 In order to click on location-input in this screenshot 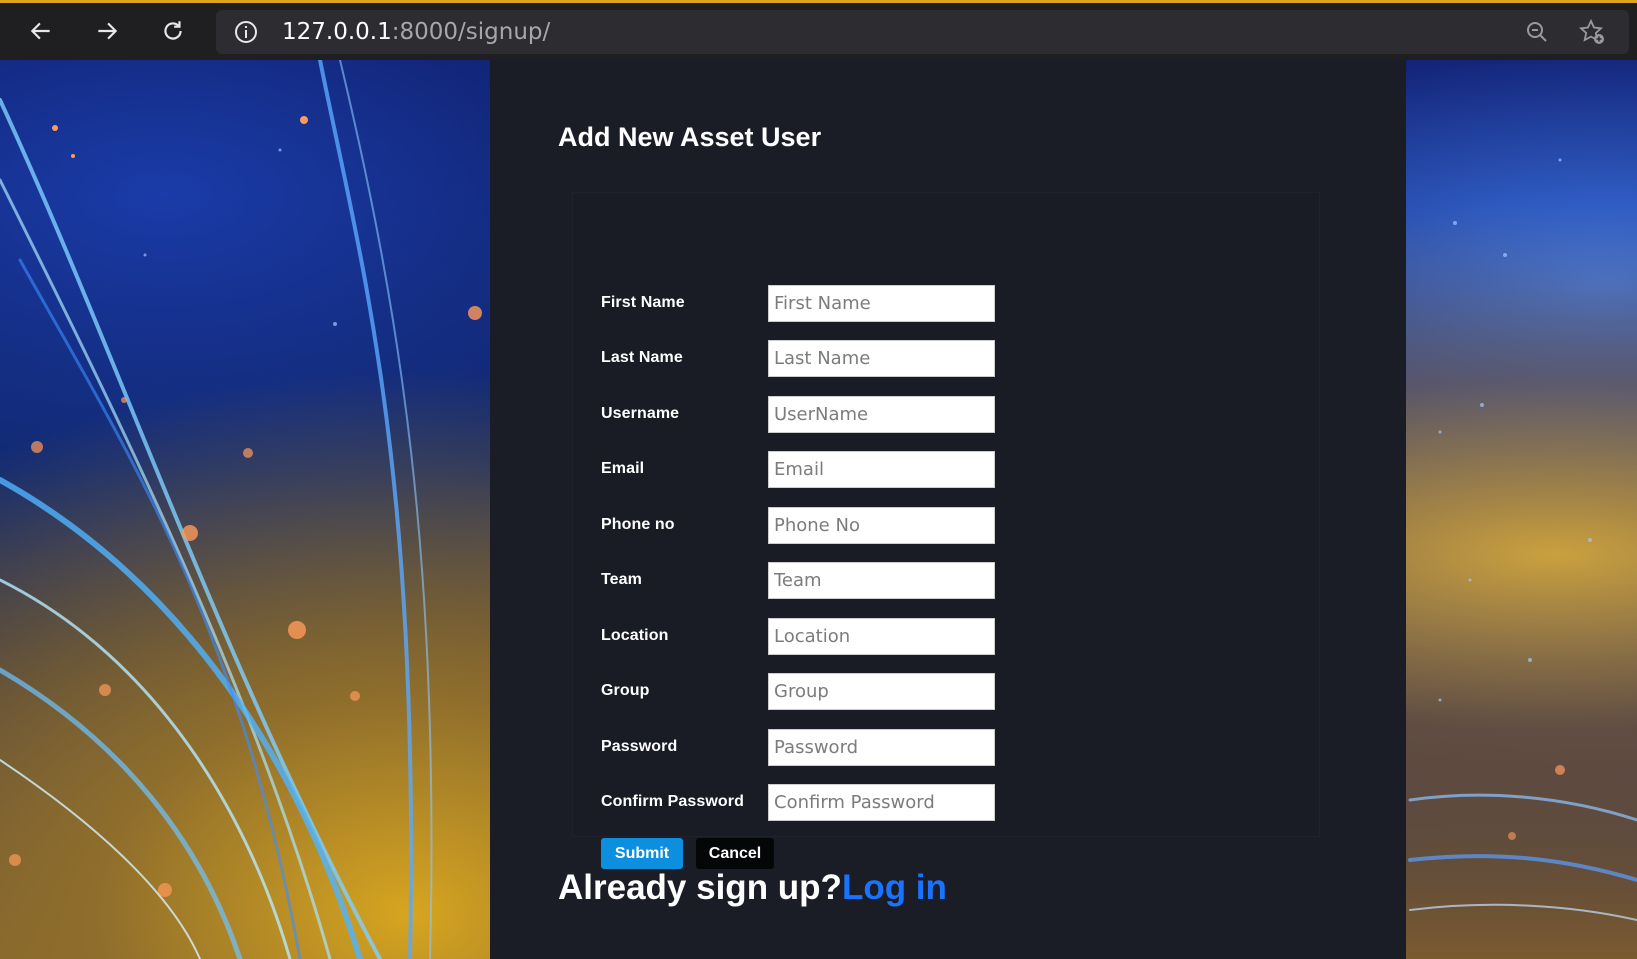, I will do `click(881, 636)`.